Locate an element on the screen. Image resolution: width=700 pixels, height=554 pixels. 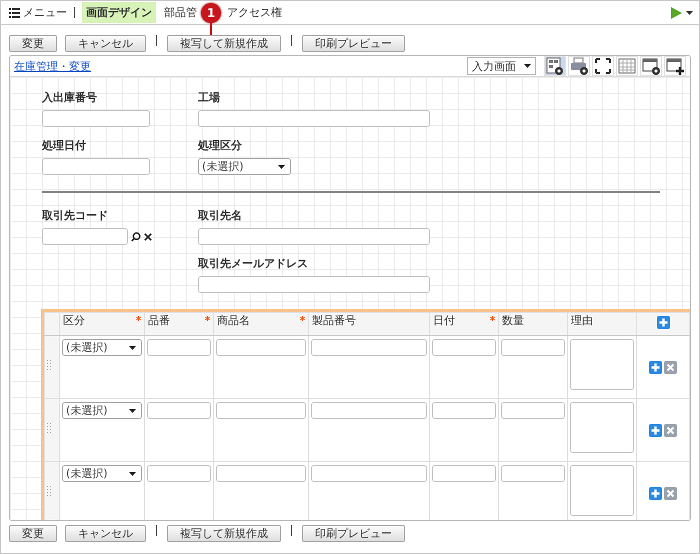
column-header: 製品番号 is located at coordinates (334, 320).